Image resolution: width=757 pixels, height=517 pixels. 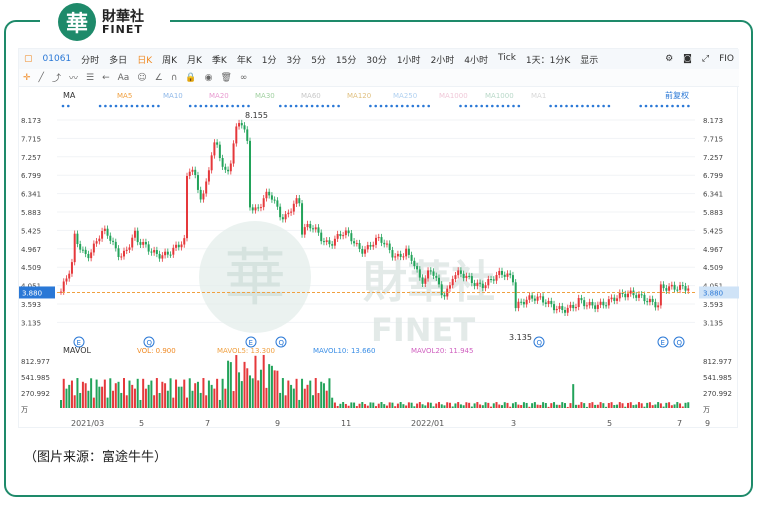 What do you see at coordinates (346, 59) in the screenshot?
I see `period-tab: 15分` at bounding box center [346, 59].